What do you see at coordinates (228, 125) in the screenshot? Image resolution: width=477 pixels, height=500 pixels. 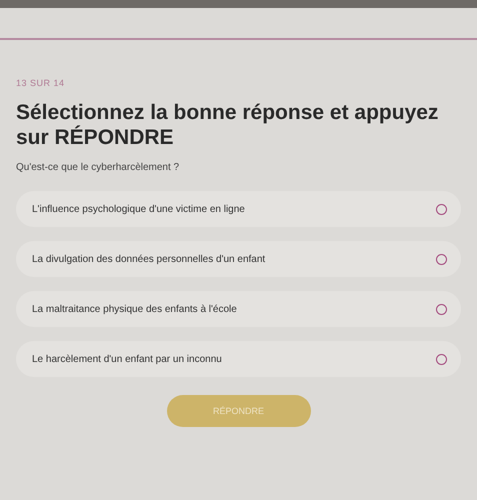 I see `instruction-title: Sélectionnez la bonne réponse et appuyez sur RÉPONDRE` at bounding box center [228, 125].